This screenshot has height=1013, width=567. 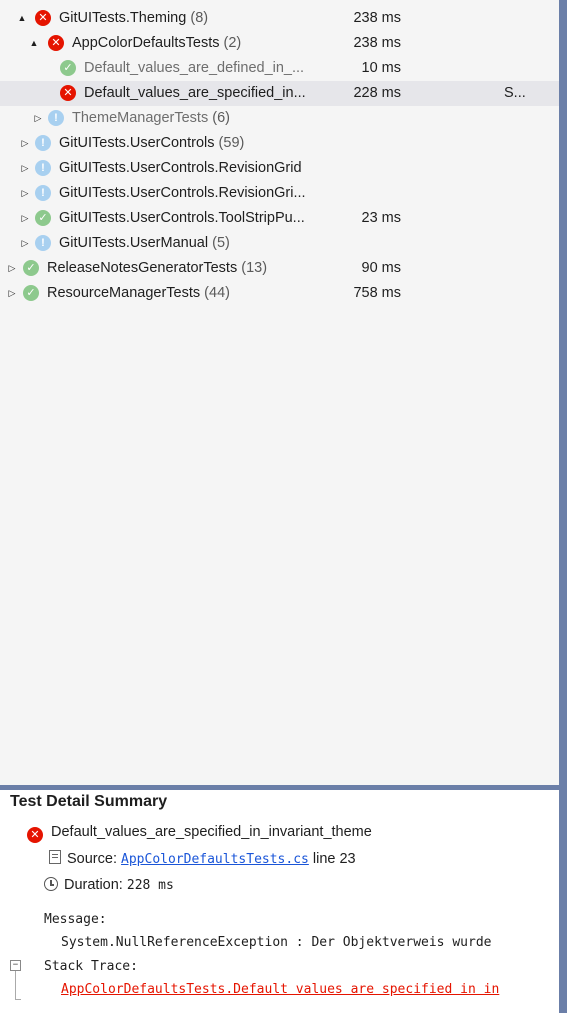 I want to click on test-name: ReleaseNotesGeneratorTests, so click(x=142, y=268).